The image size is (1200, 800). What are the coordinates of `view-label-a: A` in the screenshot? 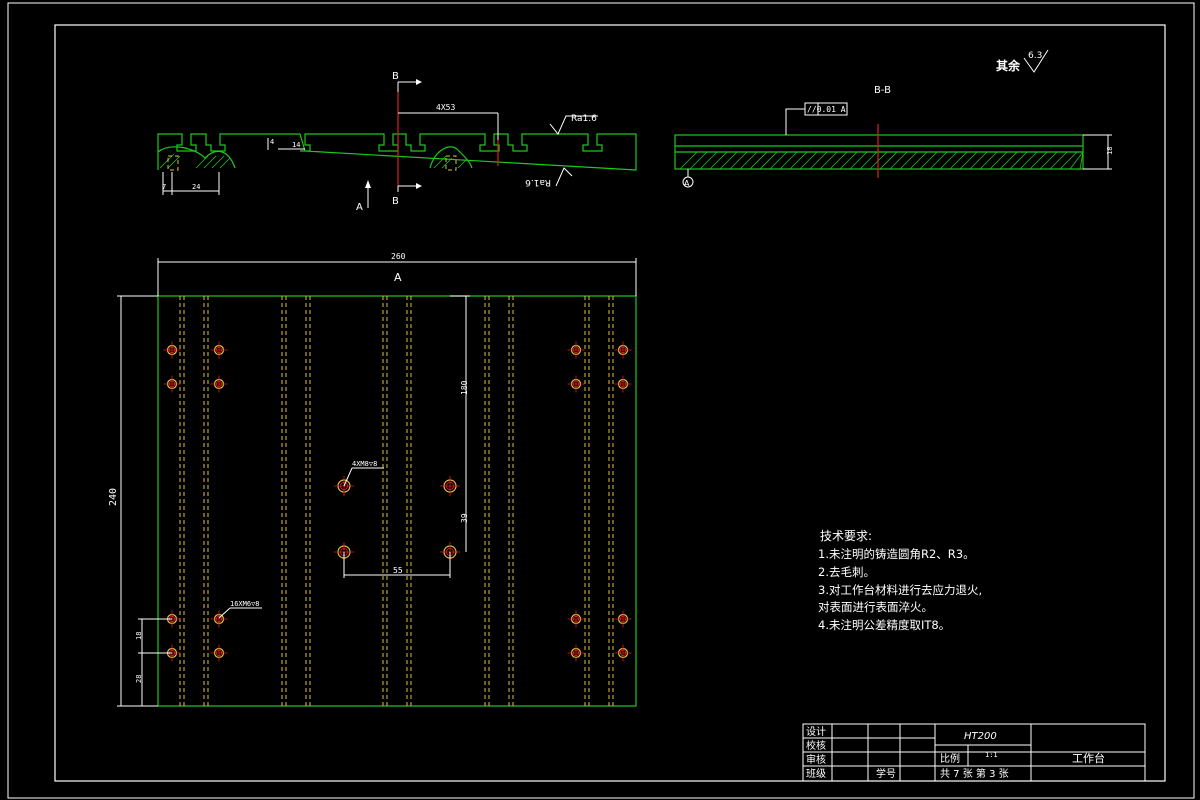 It's located at (398, 277).